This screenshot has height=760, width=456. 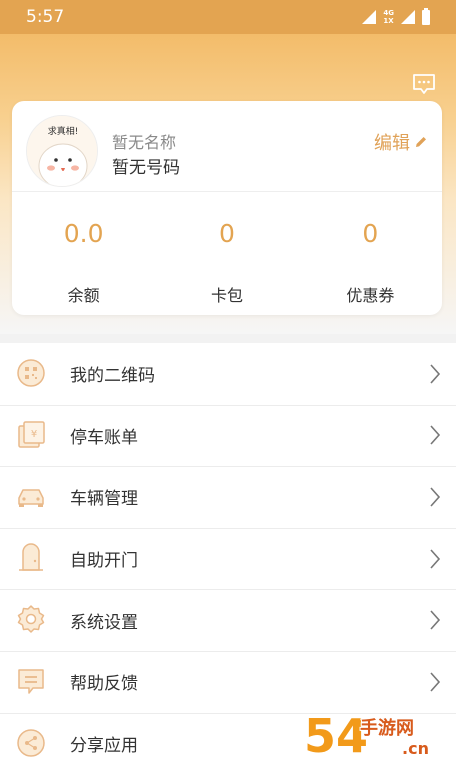 I want to click on menu-item-parking-bill: ¥ 停车账单, so click(x=228, y=435).